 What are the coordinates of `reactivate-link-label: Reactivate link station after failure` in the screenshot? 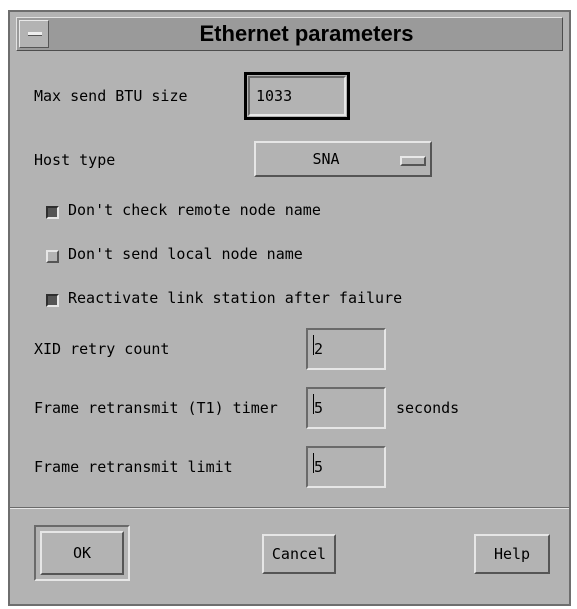 It's located at (235, 298).